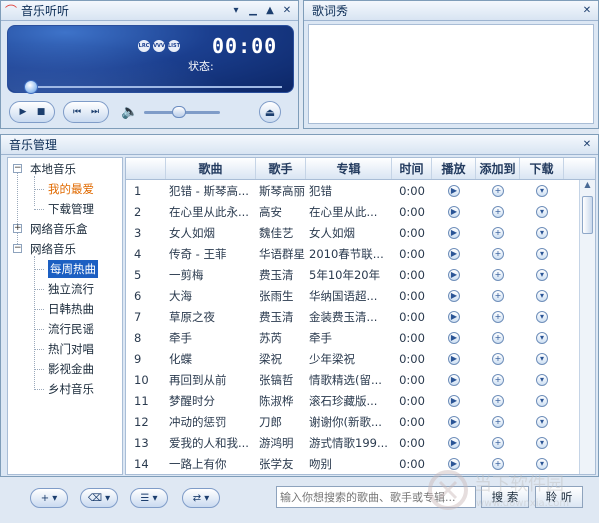 The width and height of the screenshot is (599, 523). What do you see at coordinates (17, 228) in the screenshot?
I see `expand-icon: +` at bounding box center [17, 228].